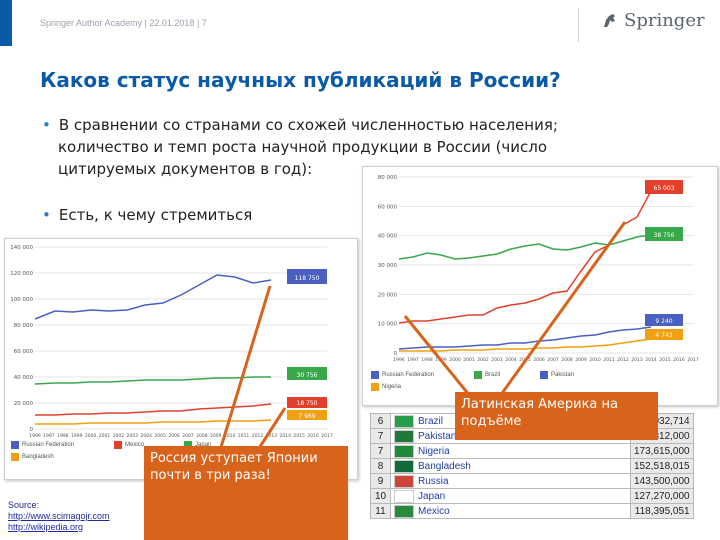 This screenshot has height=540, width=720. Describe the element at coordinates (556, 416) in the screenshot. I see `callout-latam: Латинская Америка на подъёме` at that location.